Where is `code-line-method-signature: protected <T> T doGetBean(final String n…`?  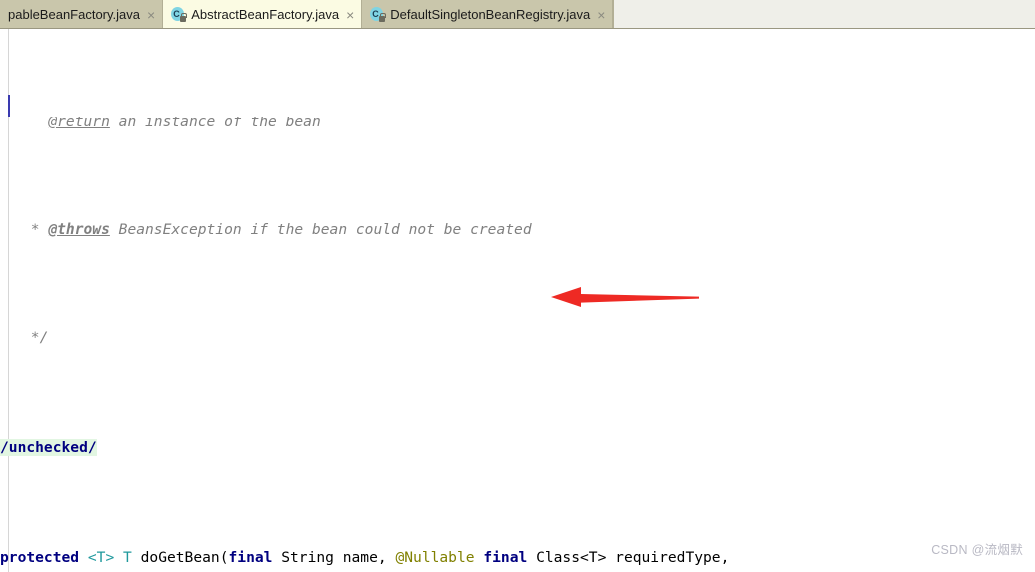 code-line-method-signature: protected <T> T doGetBean(final String n… is located at coordinates (365, 557).